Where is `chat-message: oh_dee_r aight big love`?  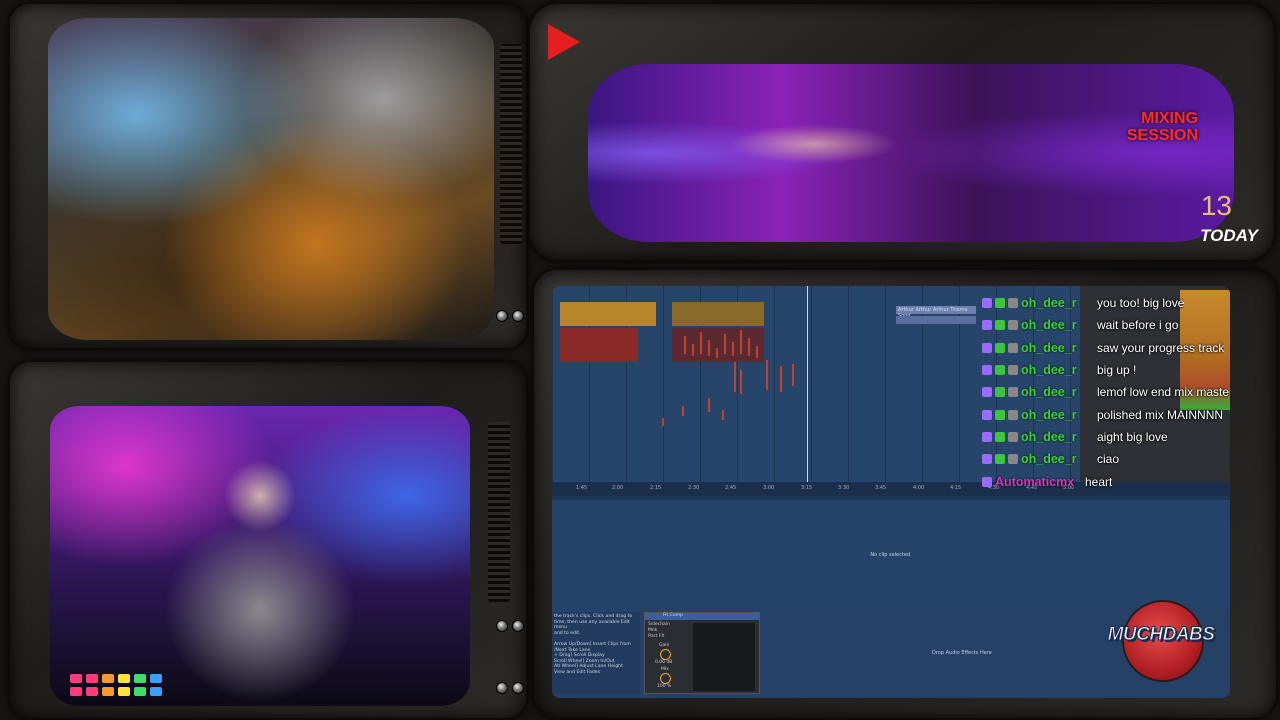
chat-message: oh_dee_r aight big love is located at coordinates (1106, 437).